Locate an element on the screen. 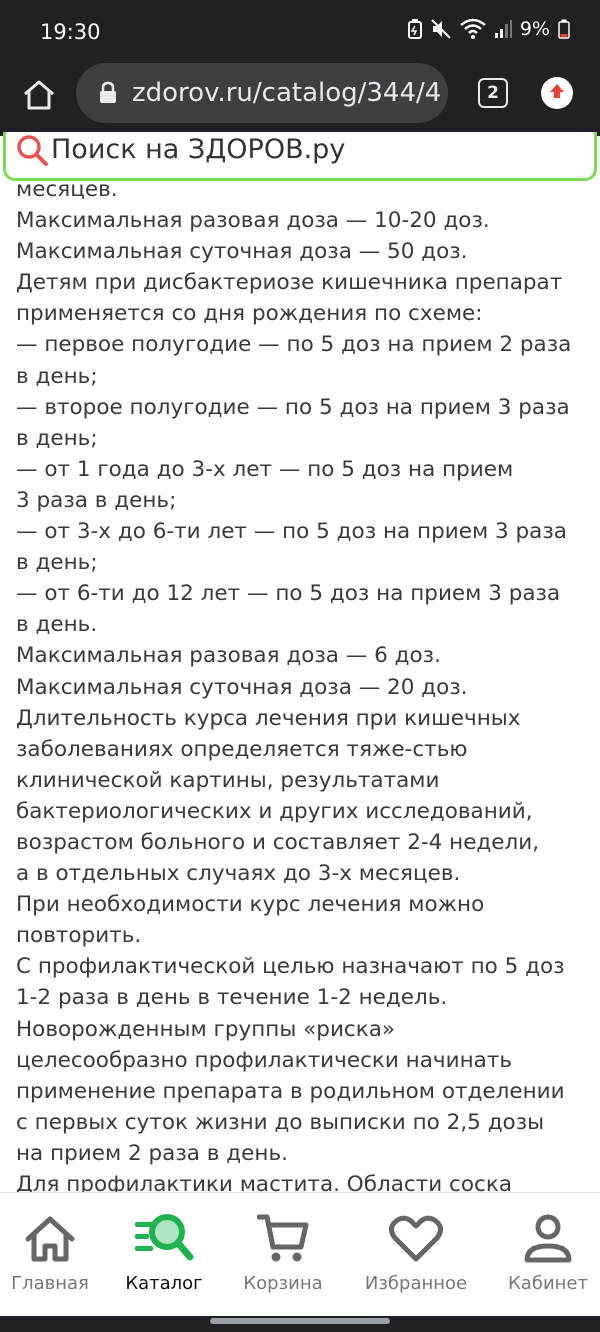  article-line: Максимальная суточная доза — 50 доз. is located at coordinates (242, 252).